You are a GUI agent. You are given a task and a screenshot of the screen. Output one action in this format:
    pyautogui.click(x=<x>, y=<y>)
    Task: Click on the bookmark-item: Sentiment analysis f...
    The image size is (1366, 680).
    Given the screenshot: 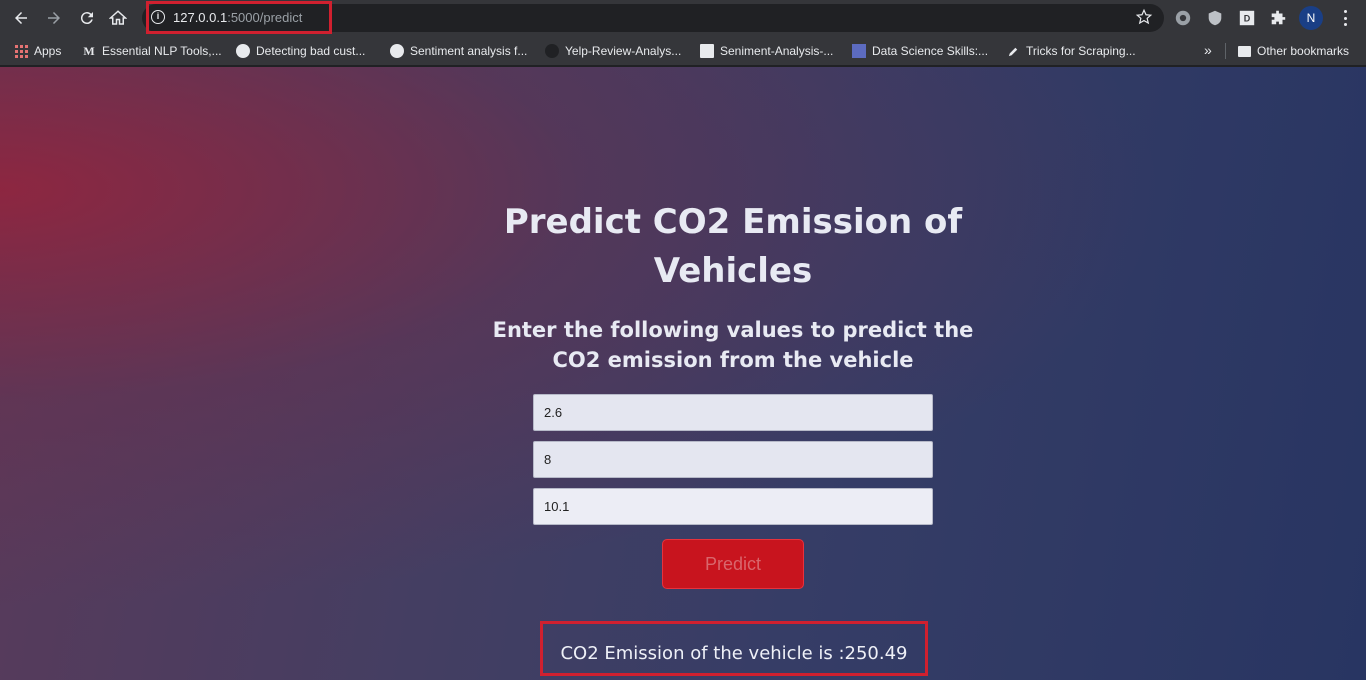 What is the action you would take?
    pyautogui.click(x=458, y=51)
    